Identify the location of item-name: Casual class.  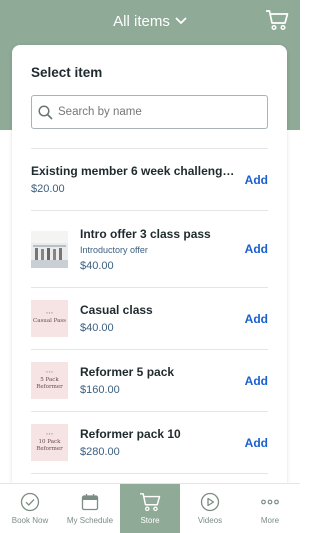
(116, 310).